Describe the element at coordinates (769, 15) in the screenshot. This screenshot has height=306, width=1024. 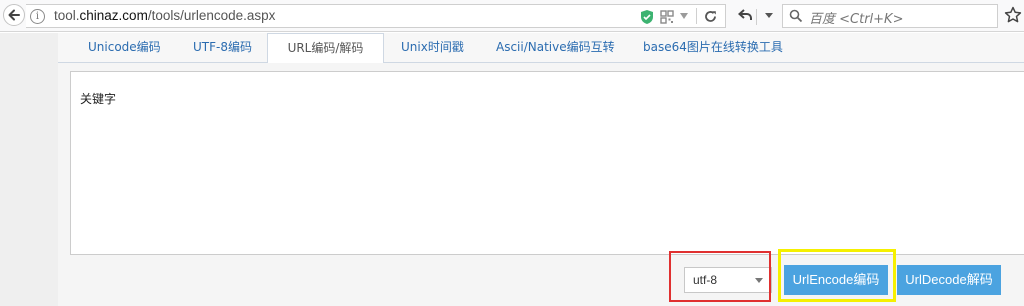
I see `undo-dropdown-icon` at that location.